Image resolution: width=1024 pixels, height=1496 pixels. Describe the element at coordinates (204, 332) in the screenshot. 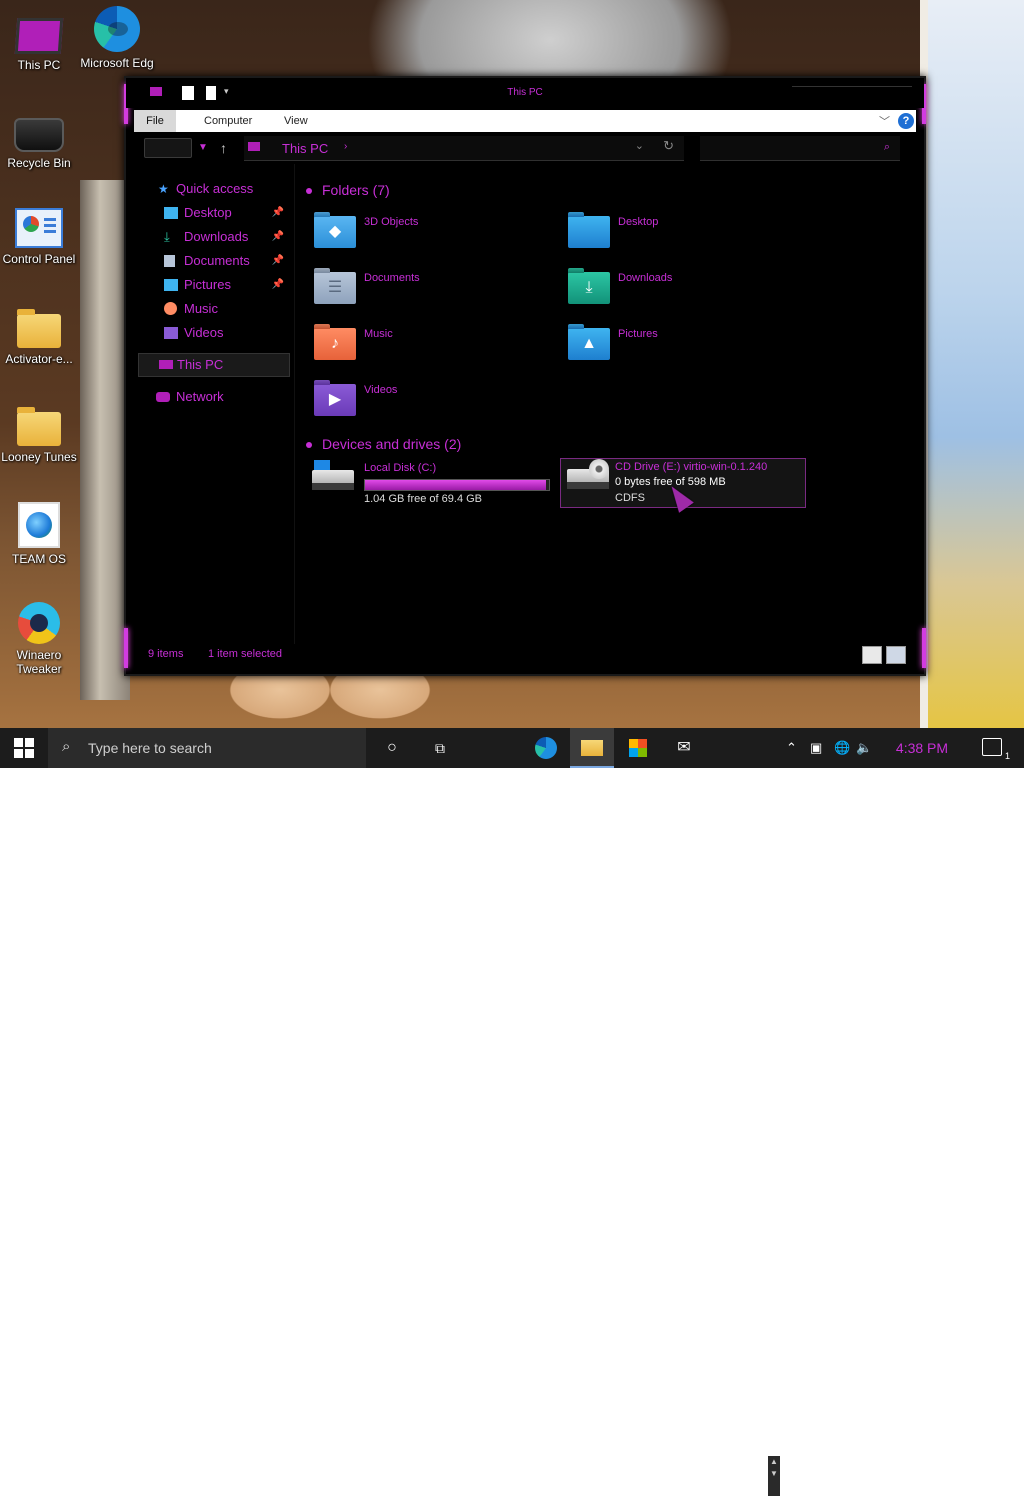

I see `nav-label: Videos` at that location.